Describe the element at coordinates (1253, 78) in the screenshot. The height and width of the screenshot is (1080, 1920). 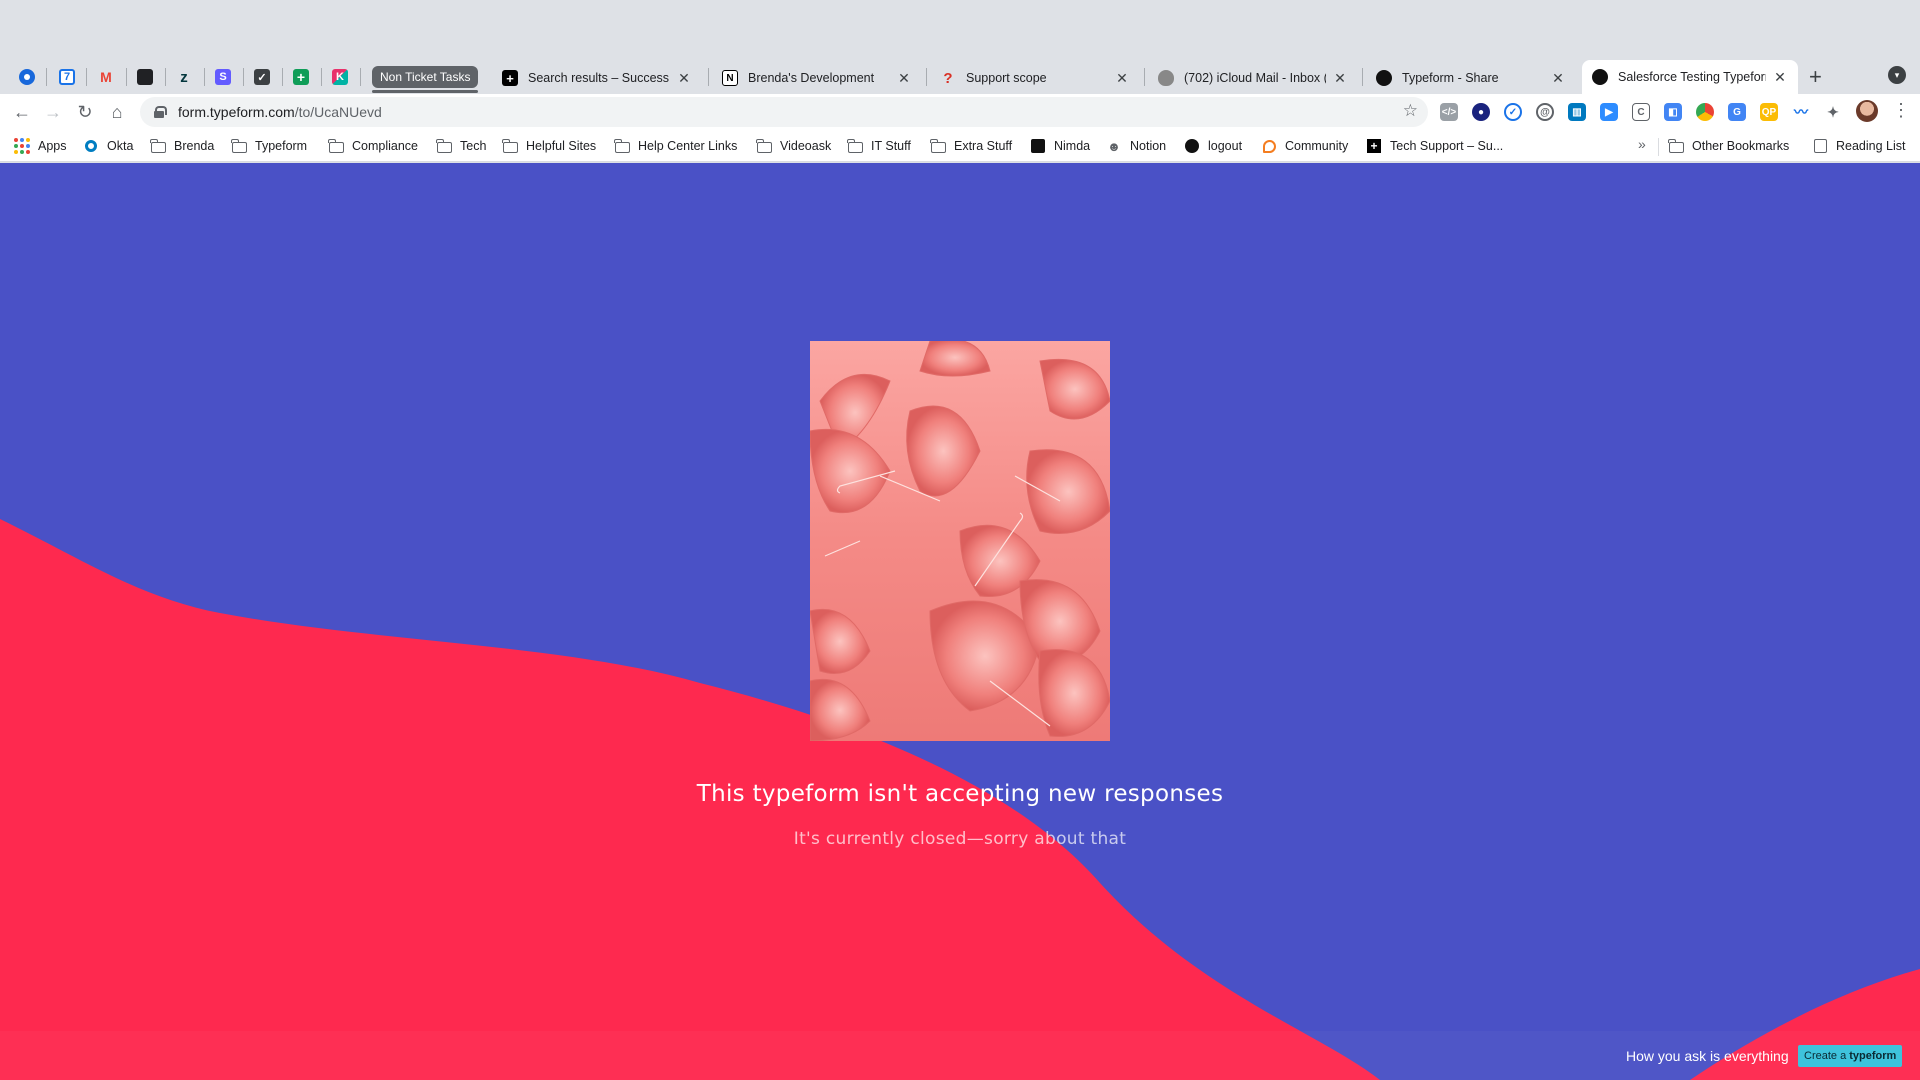
I see `tab-icloud-mail: (702) iCloud Mail - Inbox (1 ✕` at that location.